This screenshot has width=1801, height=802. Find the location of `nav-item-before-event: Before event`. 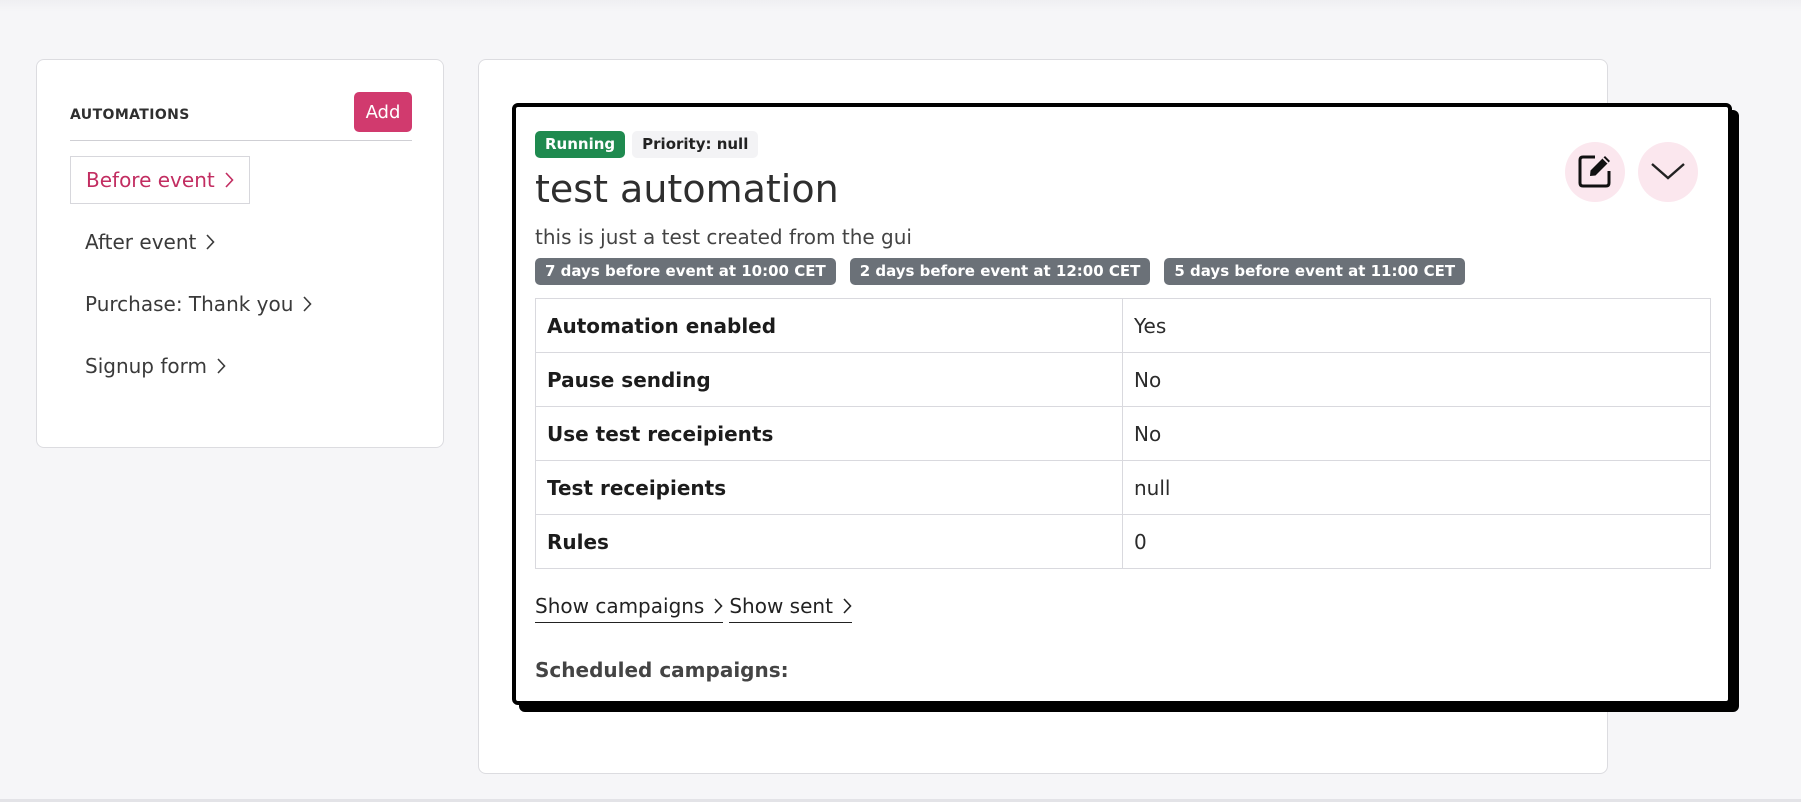

nav-item-before-event: Before event is located at coordinates (160, 180).